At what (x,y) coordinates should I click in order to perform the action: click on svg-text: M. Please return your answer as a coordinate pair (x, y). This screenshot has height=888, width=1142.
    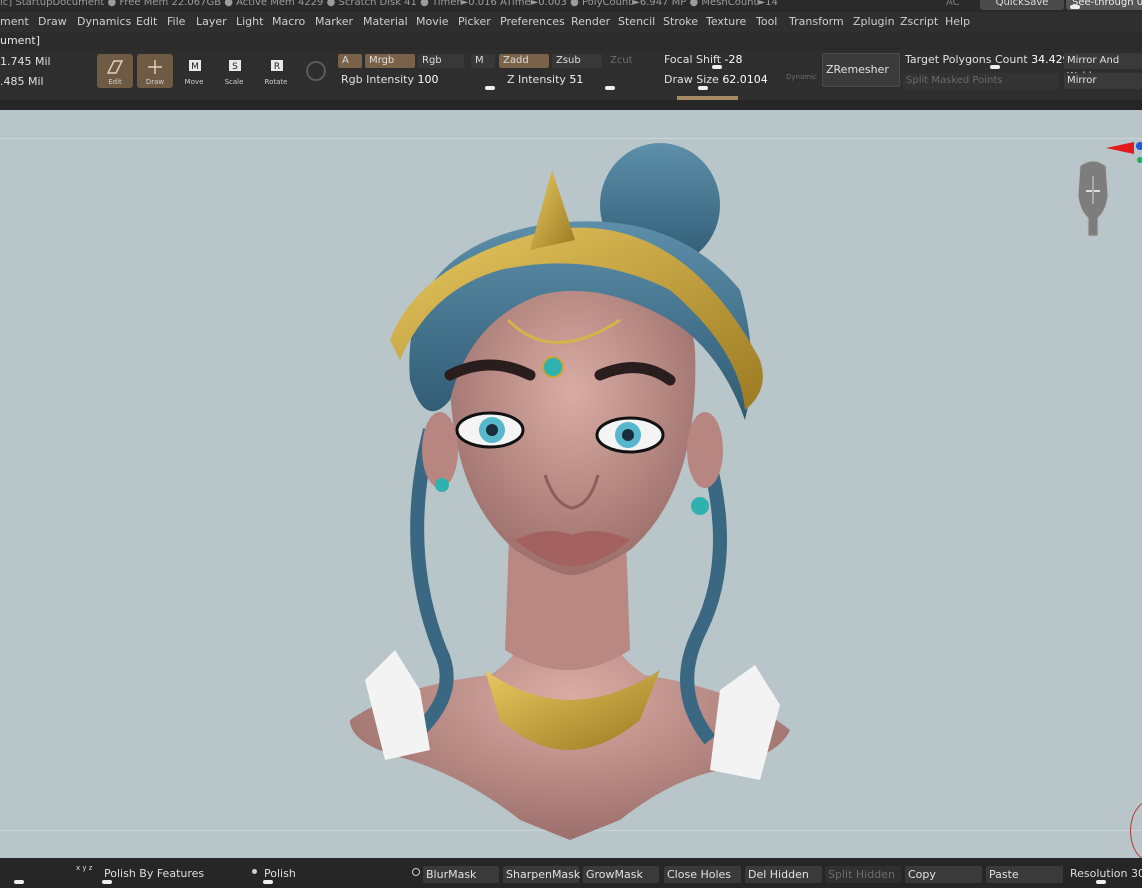
    Looking at the image, I should click on (195, 67).